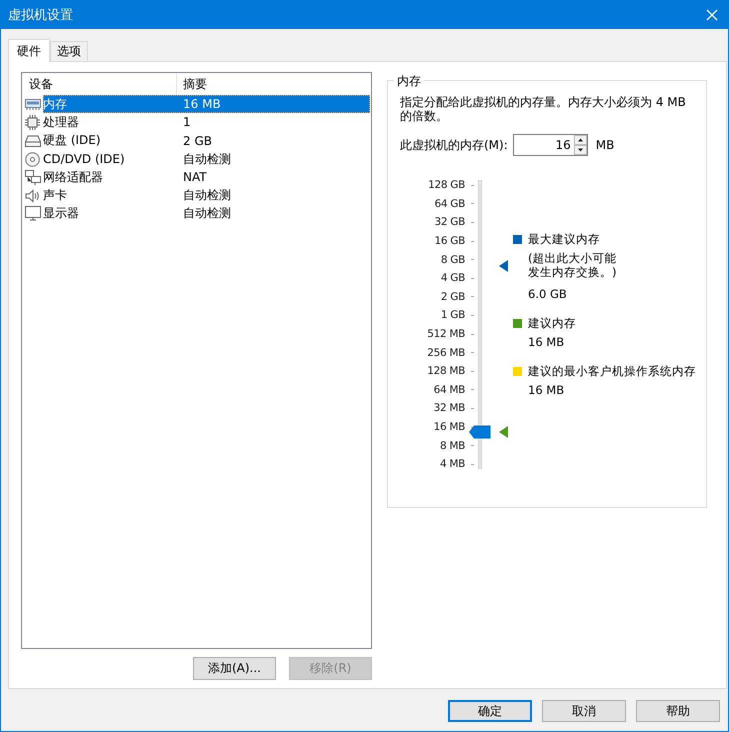 Image resolution: width=729 pixels, height=732 pixels. Describe the element at coordinates (32, 122) in the screenshot. I see `chip-icon` at that location.